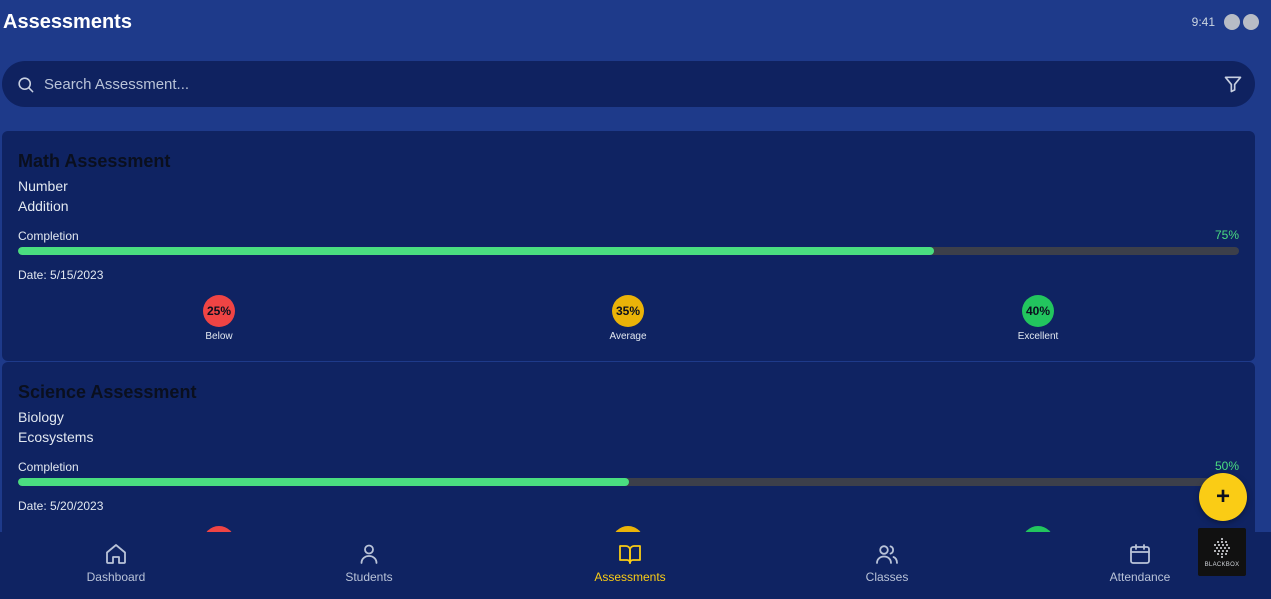 The height and width of the screenshot is (599, 1271). What do you see at coordinates (635, 25) in the screenshot?
I see `app-header: Assessments 9:41` at bounding box center [635, 25].